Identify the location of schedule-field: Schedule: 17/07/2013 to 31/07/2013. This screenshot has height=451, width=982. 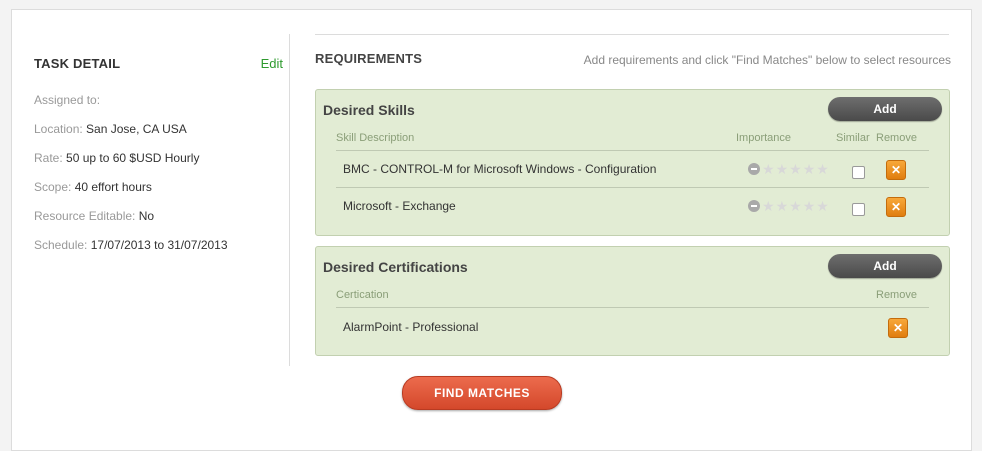
(131, 245).